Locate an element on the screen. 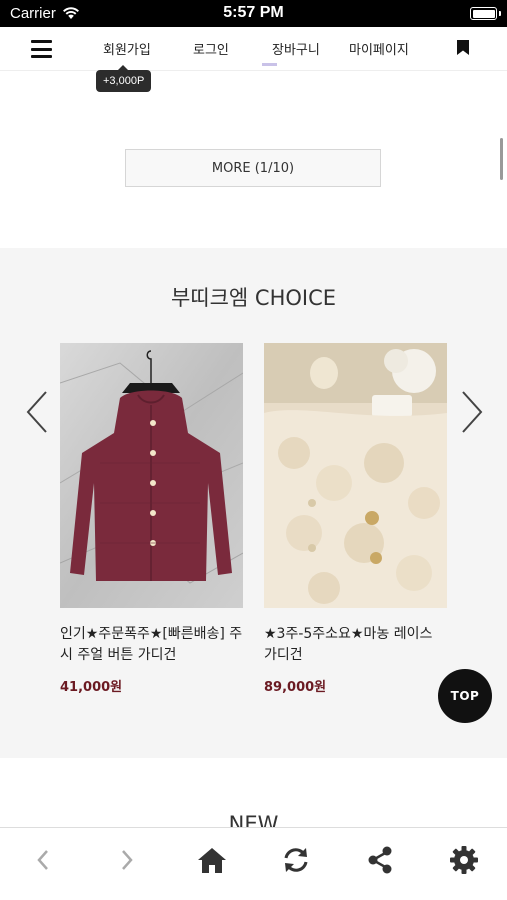 The image size is (507, 900). points-badge: +3,000P is located at coordinates (124, 78).